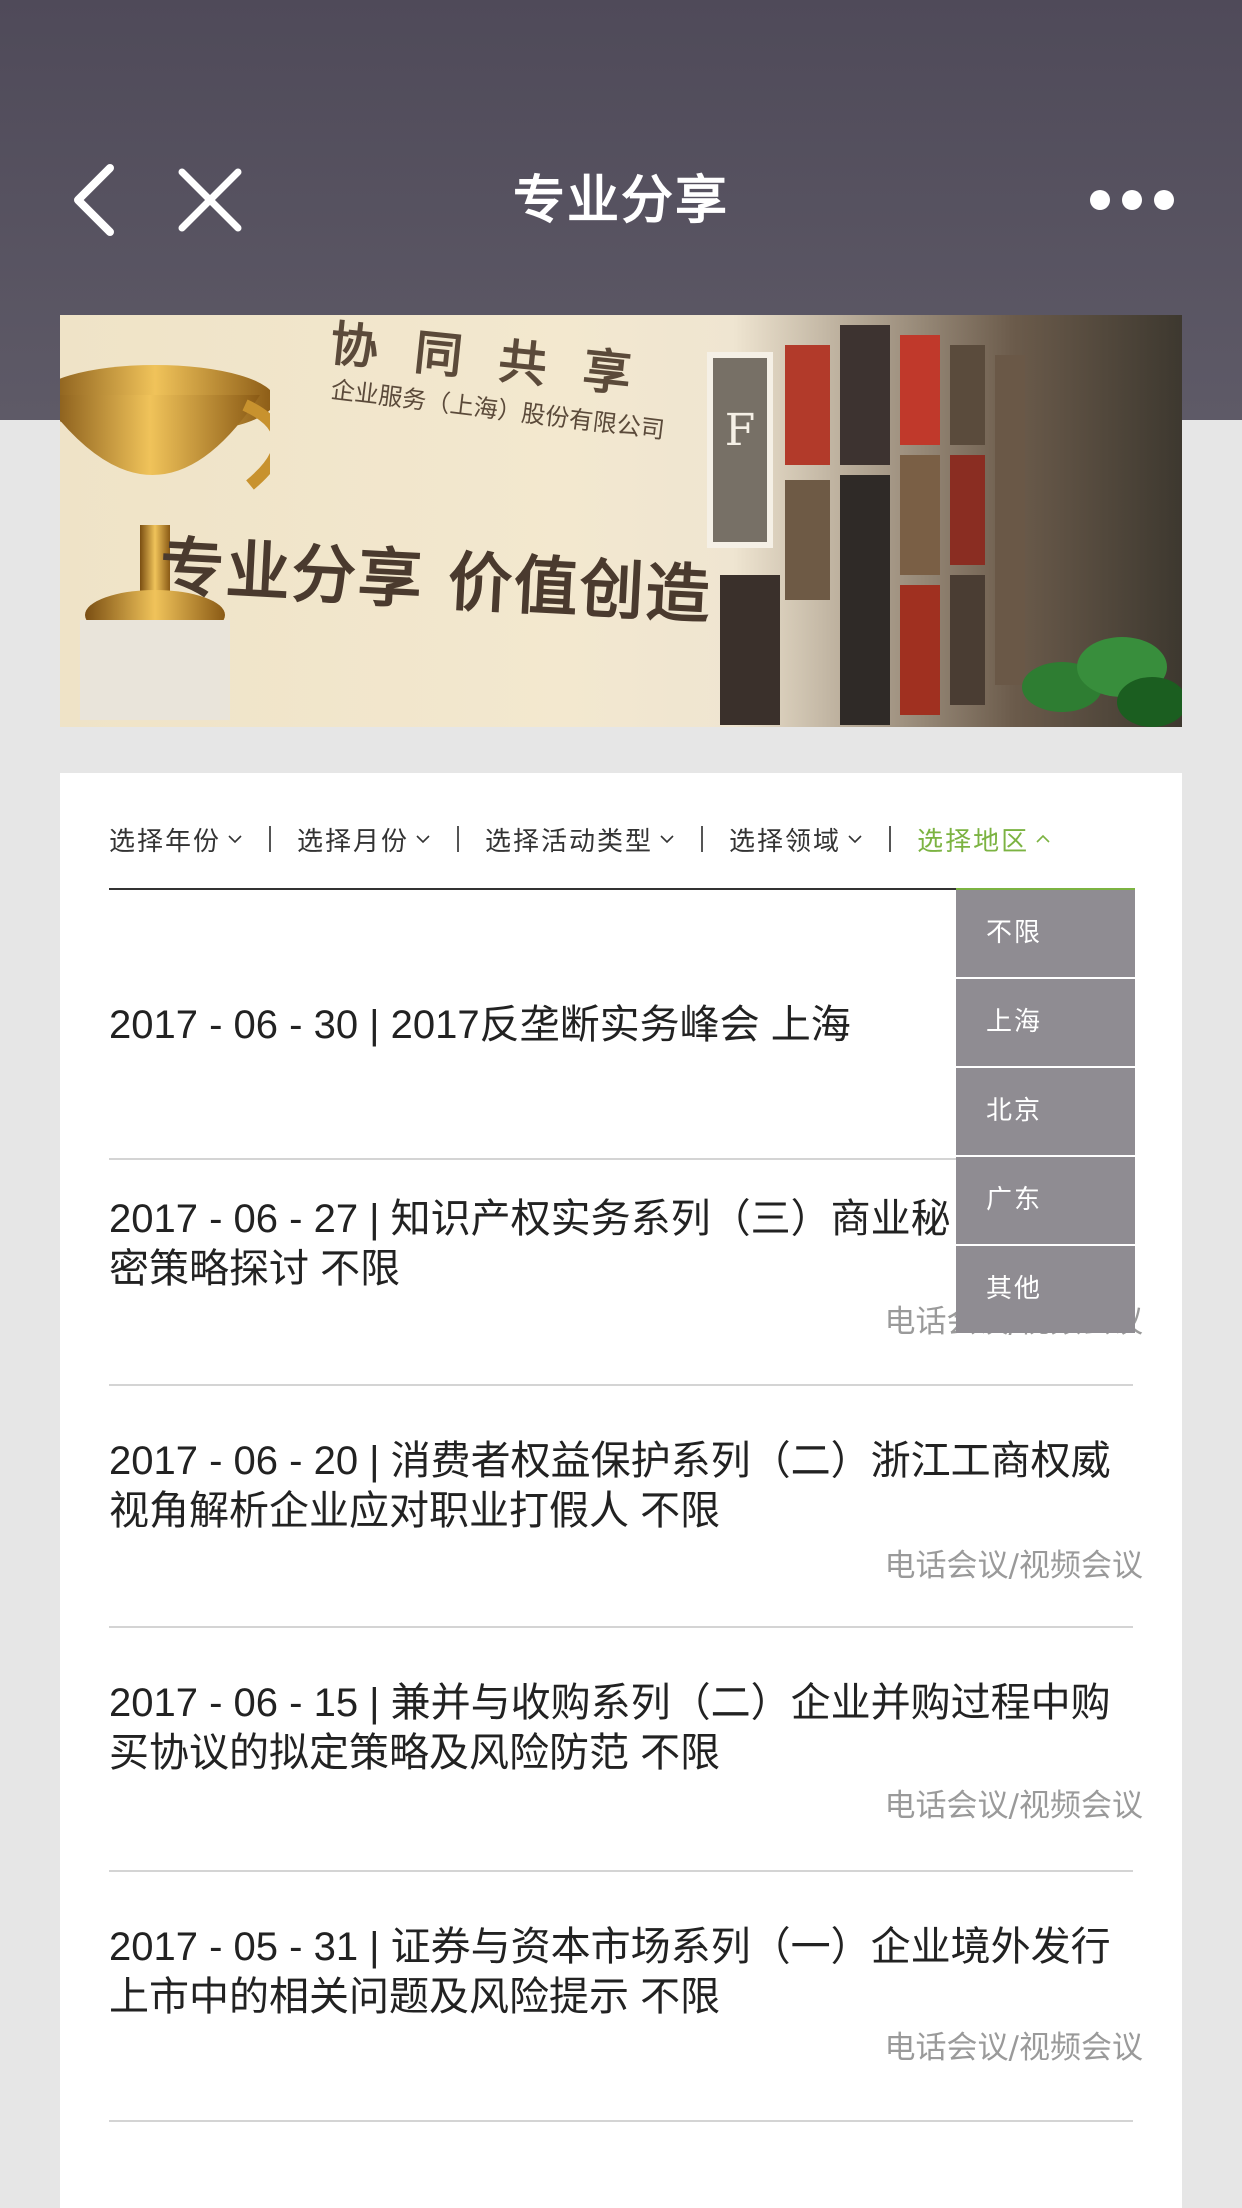 This screenshot has width=1242, height=2208. I want to click on dropdown-option-beijing: 北京, so click(1045, 1112).